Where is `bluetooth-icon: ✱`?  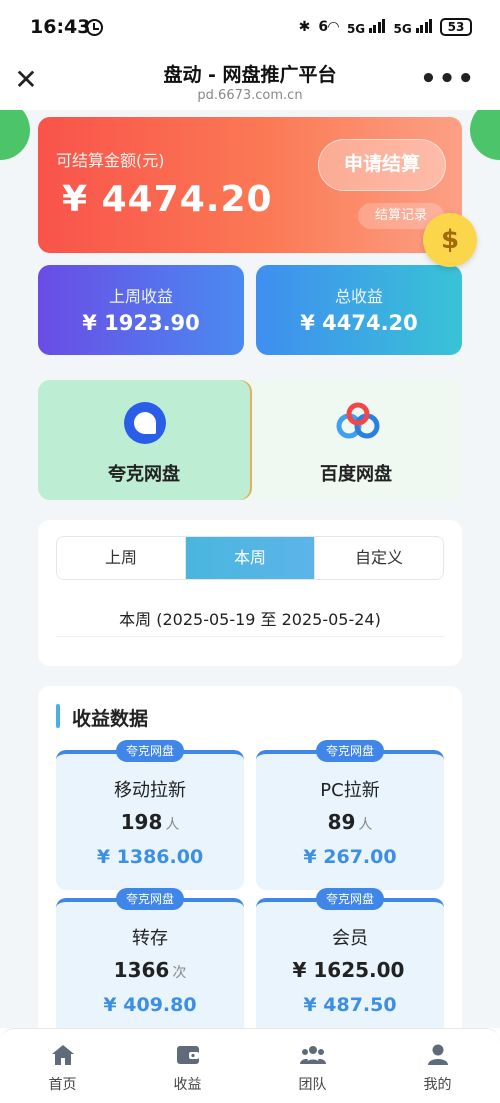
bluetooth-icon: ✱ is located at coordinates (304, 26).